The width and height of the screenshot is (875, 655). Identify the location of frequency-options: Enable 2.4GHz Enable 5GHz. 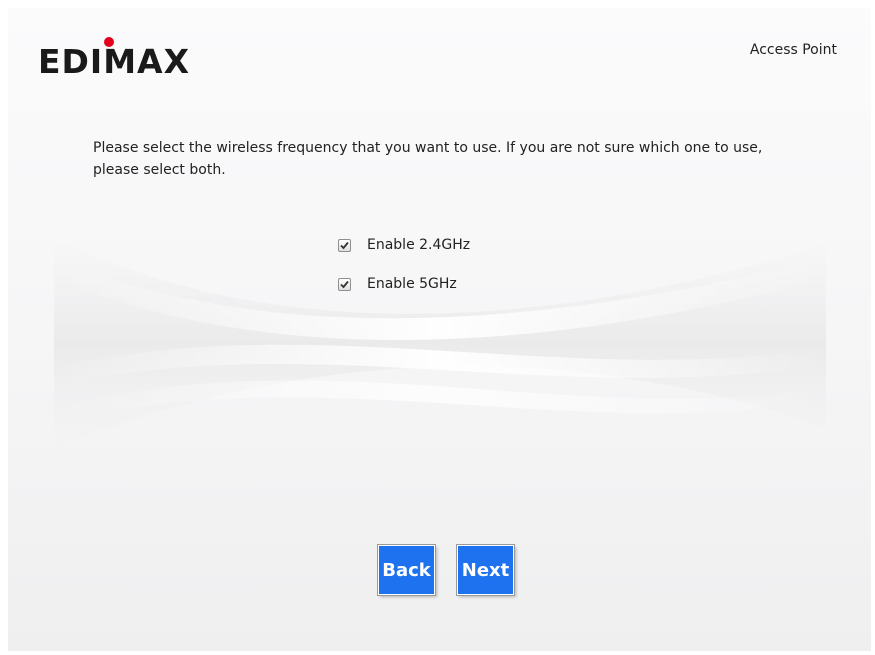
(404, 274).